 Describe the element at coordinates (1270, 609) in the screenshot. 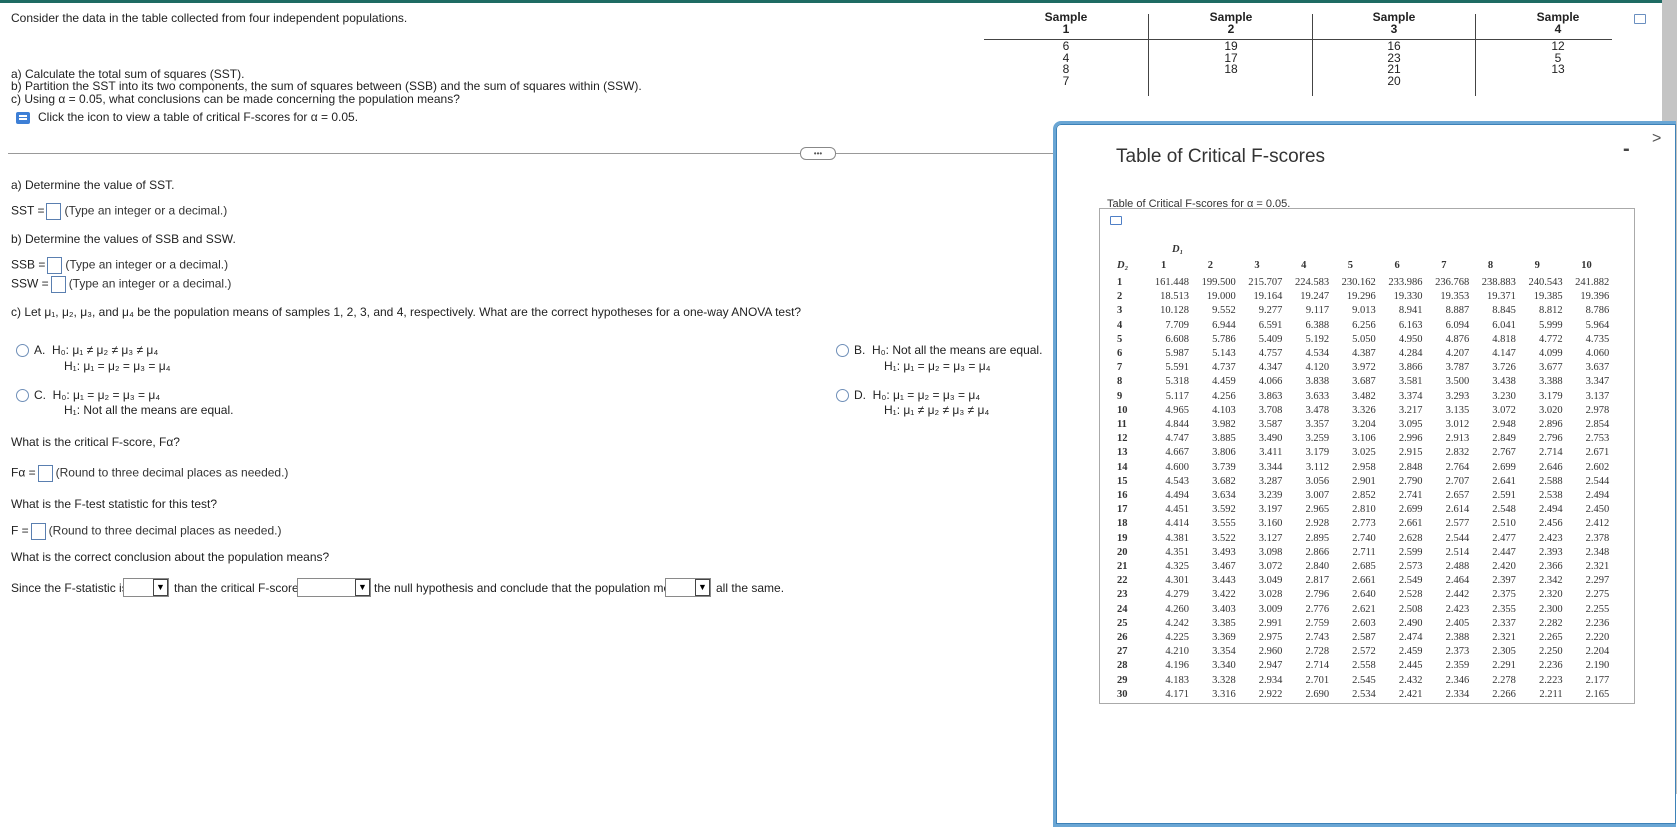

I see `f-score-cell: 3.009` at that location.